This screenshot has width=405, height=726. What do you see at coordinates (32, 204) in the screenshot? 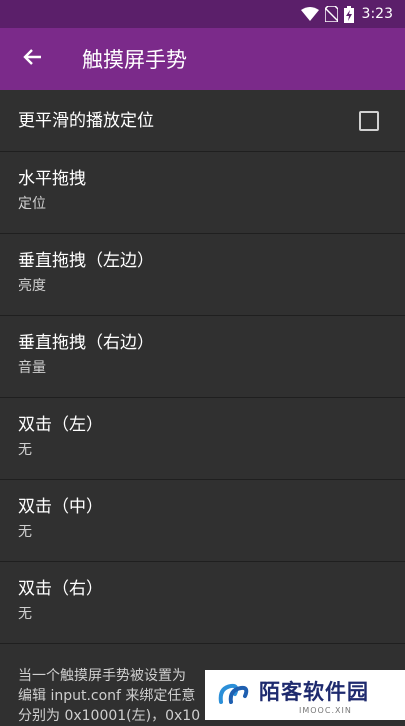
I see `setting-summary: 定位` at bounding box center [32, 204].